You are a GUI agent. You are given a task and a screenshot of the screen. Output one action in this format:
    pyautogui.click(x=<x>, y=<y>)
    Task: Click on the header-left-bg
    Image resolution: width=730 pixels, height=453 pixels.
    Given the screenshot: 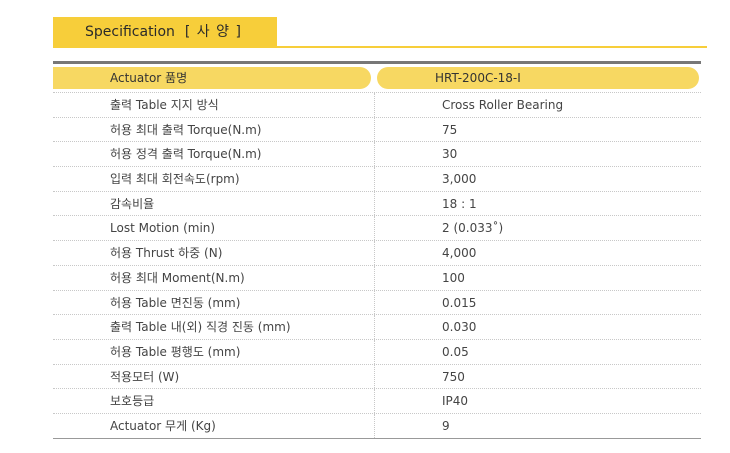 What is the action you would take?
    pyautogui.click(x=212, y=78)
    